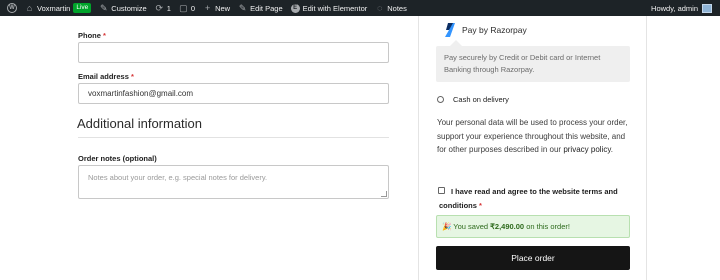  Describe the element at coordinates (242, 7) in the screenshot. I see `pencil-icon: ✎` at that location.